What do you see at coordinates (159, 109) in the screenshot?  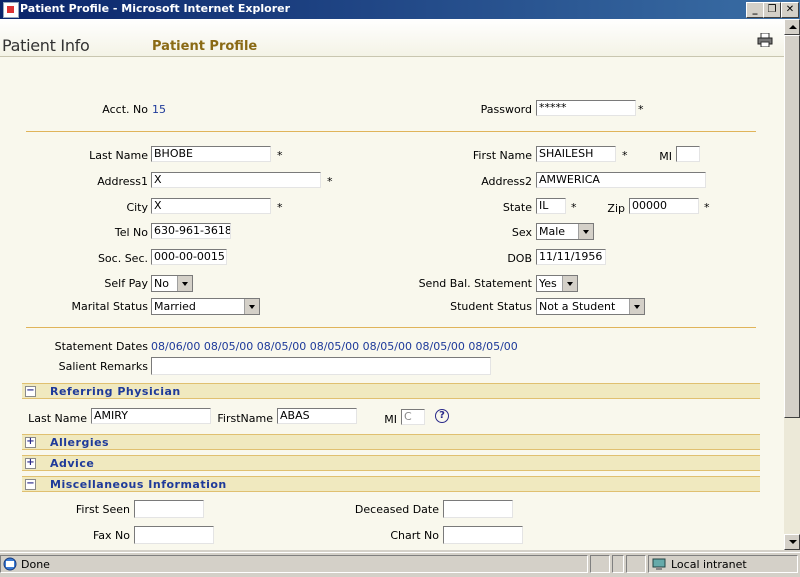 I see `acct-no-value: 15` at bounding box center [159, 109].